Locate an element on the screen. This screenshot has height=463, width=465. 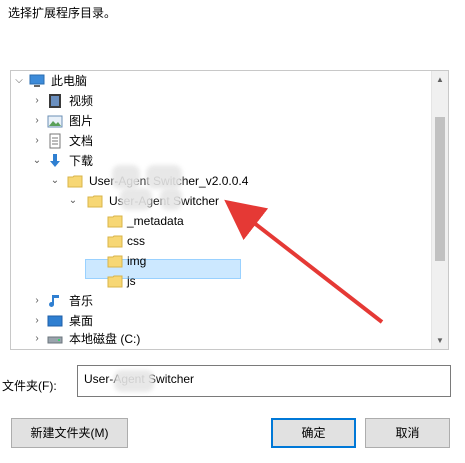
documents-folder-icon is located at coordinates (55, 141).